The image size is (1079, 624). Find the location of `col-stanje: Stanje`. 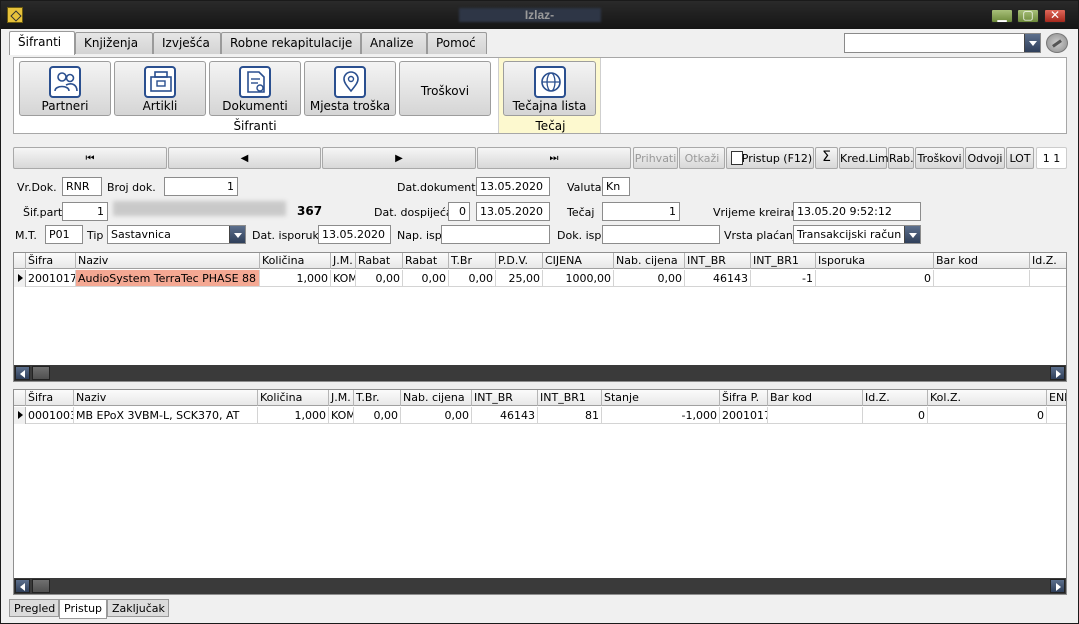

col-stanje: Stanje is located at coordinates (661, 398).